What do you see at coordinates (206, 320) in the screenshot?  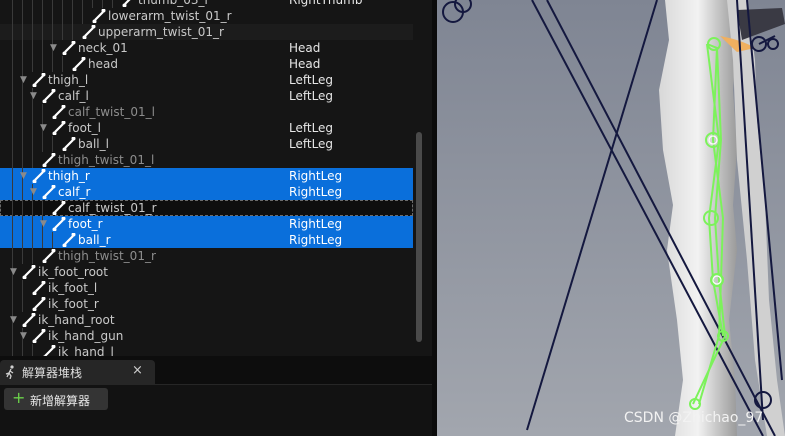 I see `tree-row: ▼ ik_hand_root` at bounding box center [206, 320].